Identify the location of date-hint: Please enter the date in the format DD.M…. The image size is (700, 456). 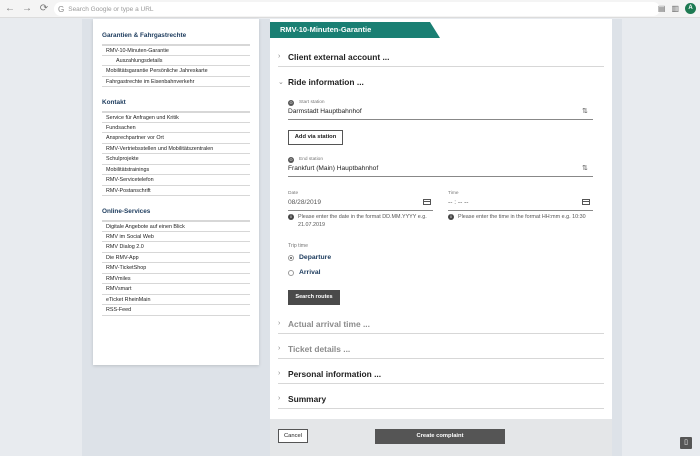
(362, 221).